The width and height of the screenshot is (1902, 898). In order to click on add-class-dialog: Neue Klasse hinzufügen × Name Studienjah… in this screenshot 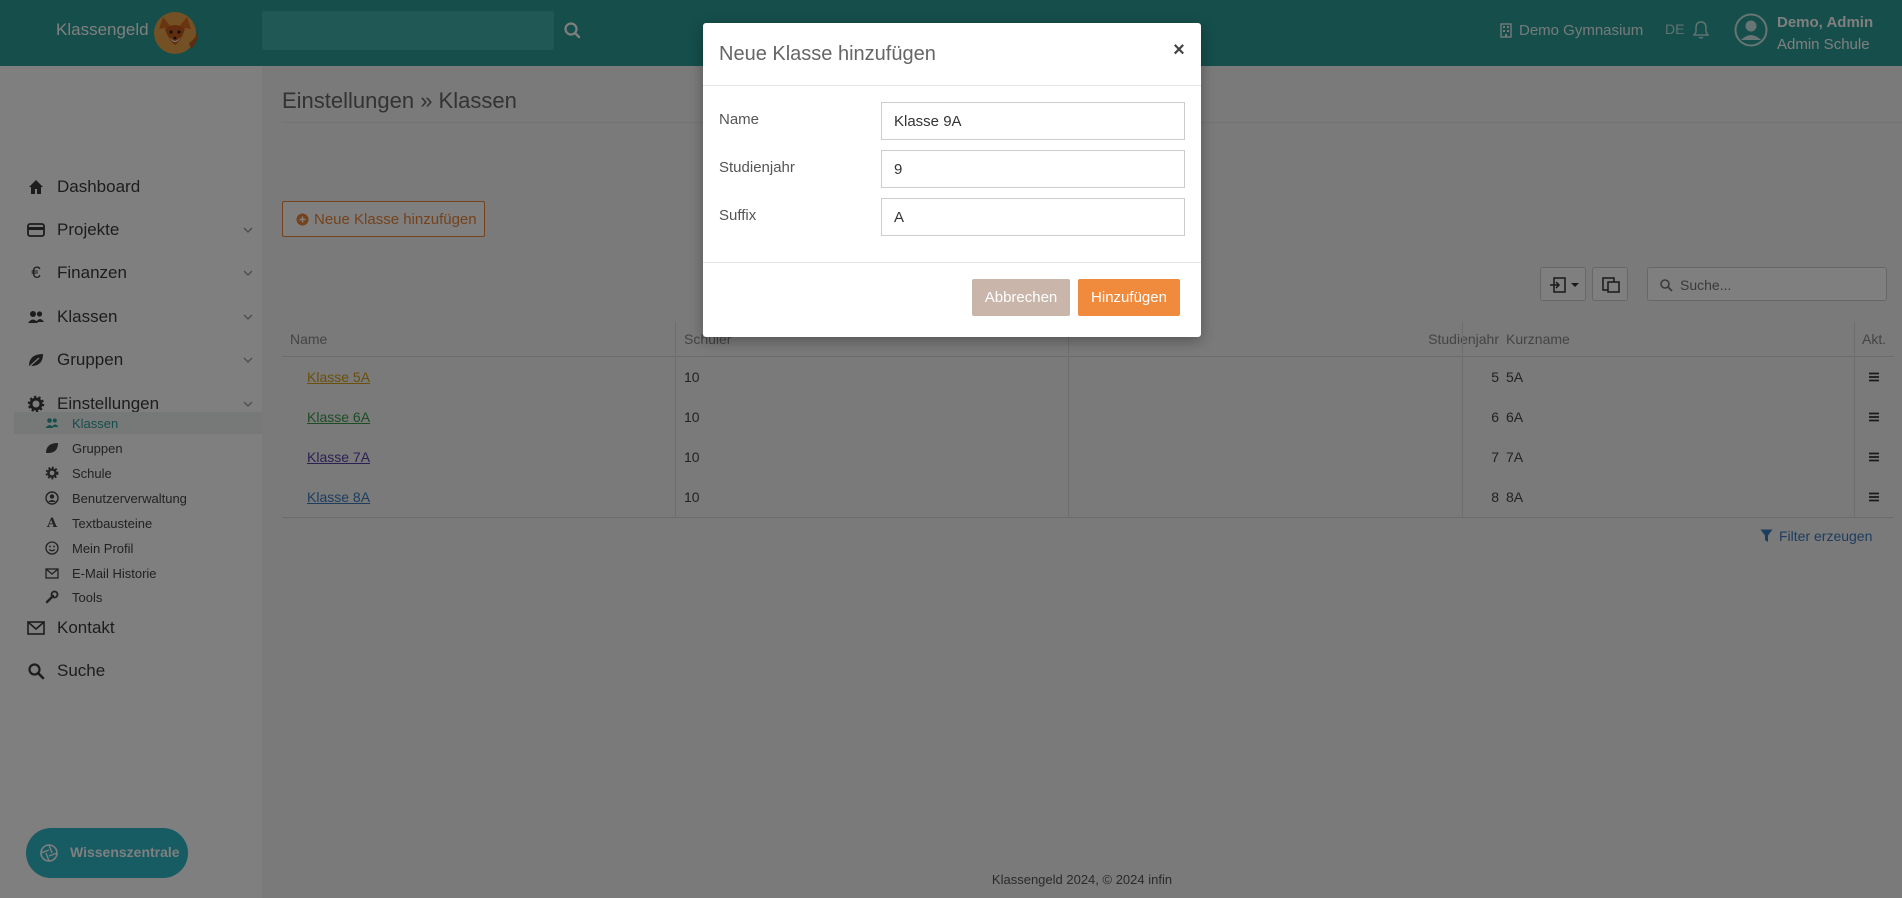, I will do `click(952, 180)`.